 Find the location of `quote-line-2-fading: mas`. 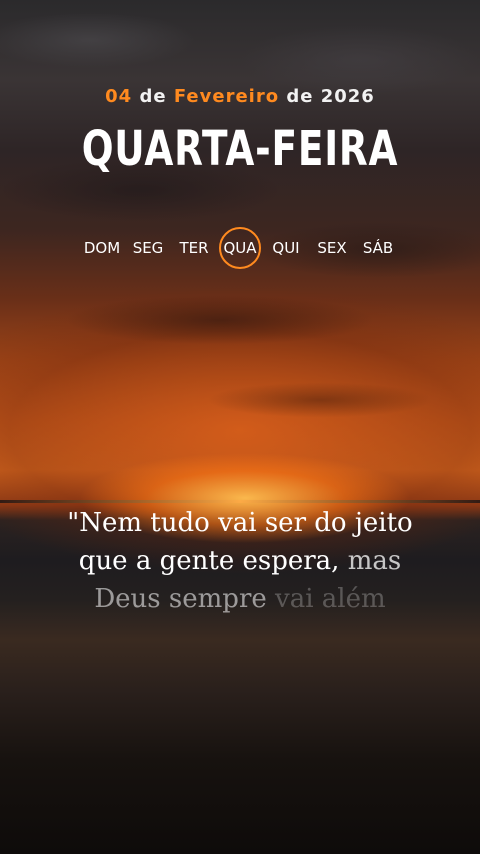

quote-line-2-fading: mas is located at coordinates (374, 561).